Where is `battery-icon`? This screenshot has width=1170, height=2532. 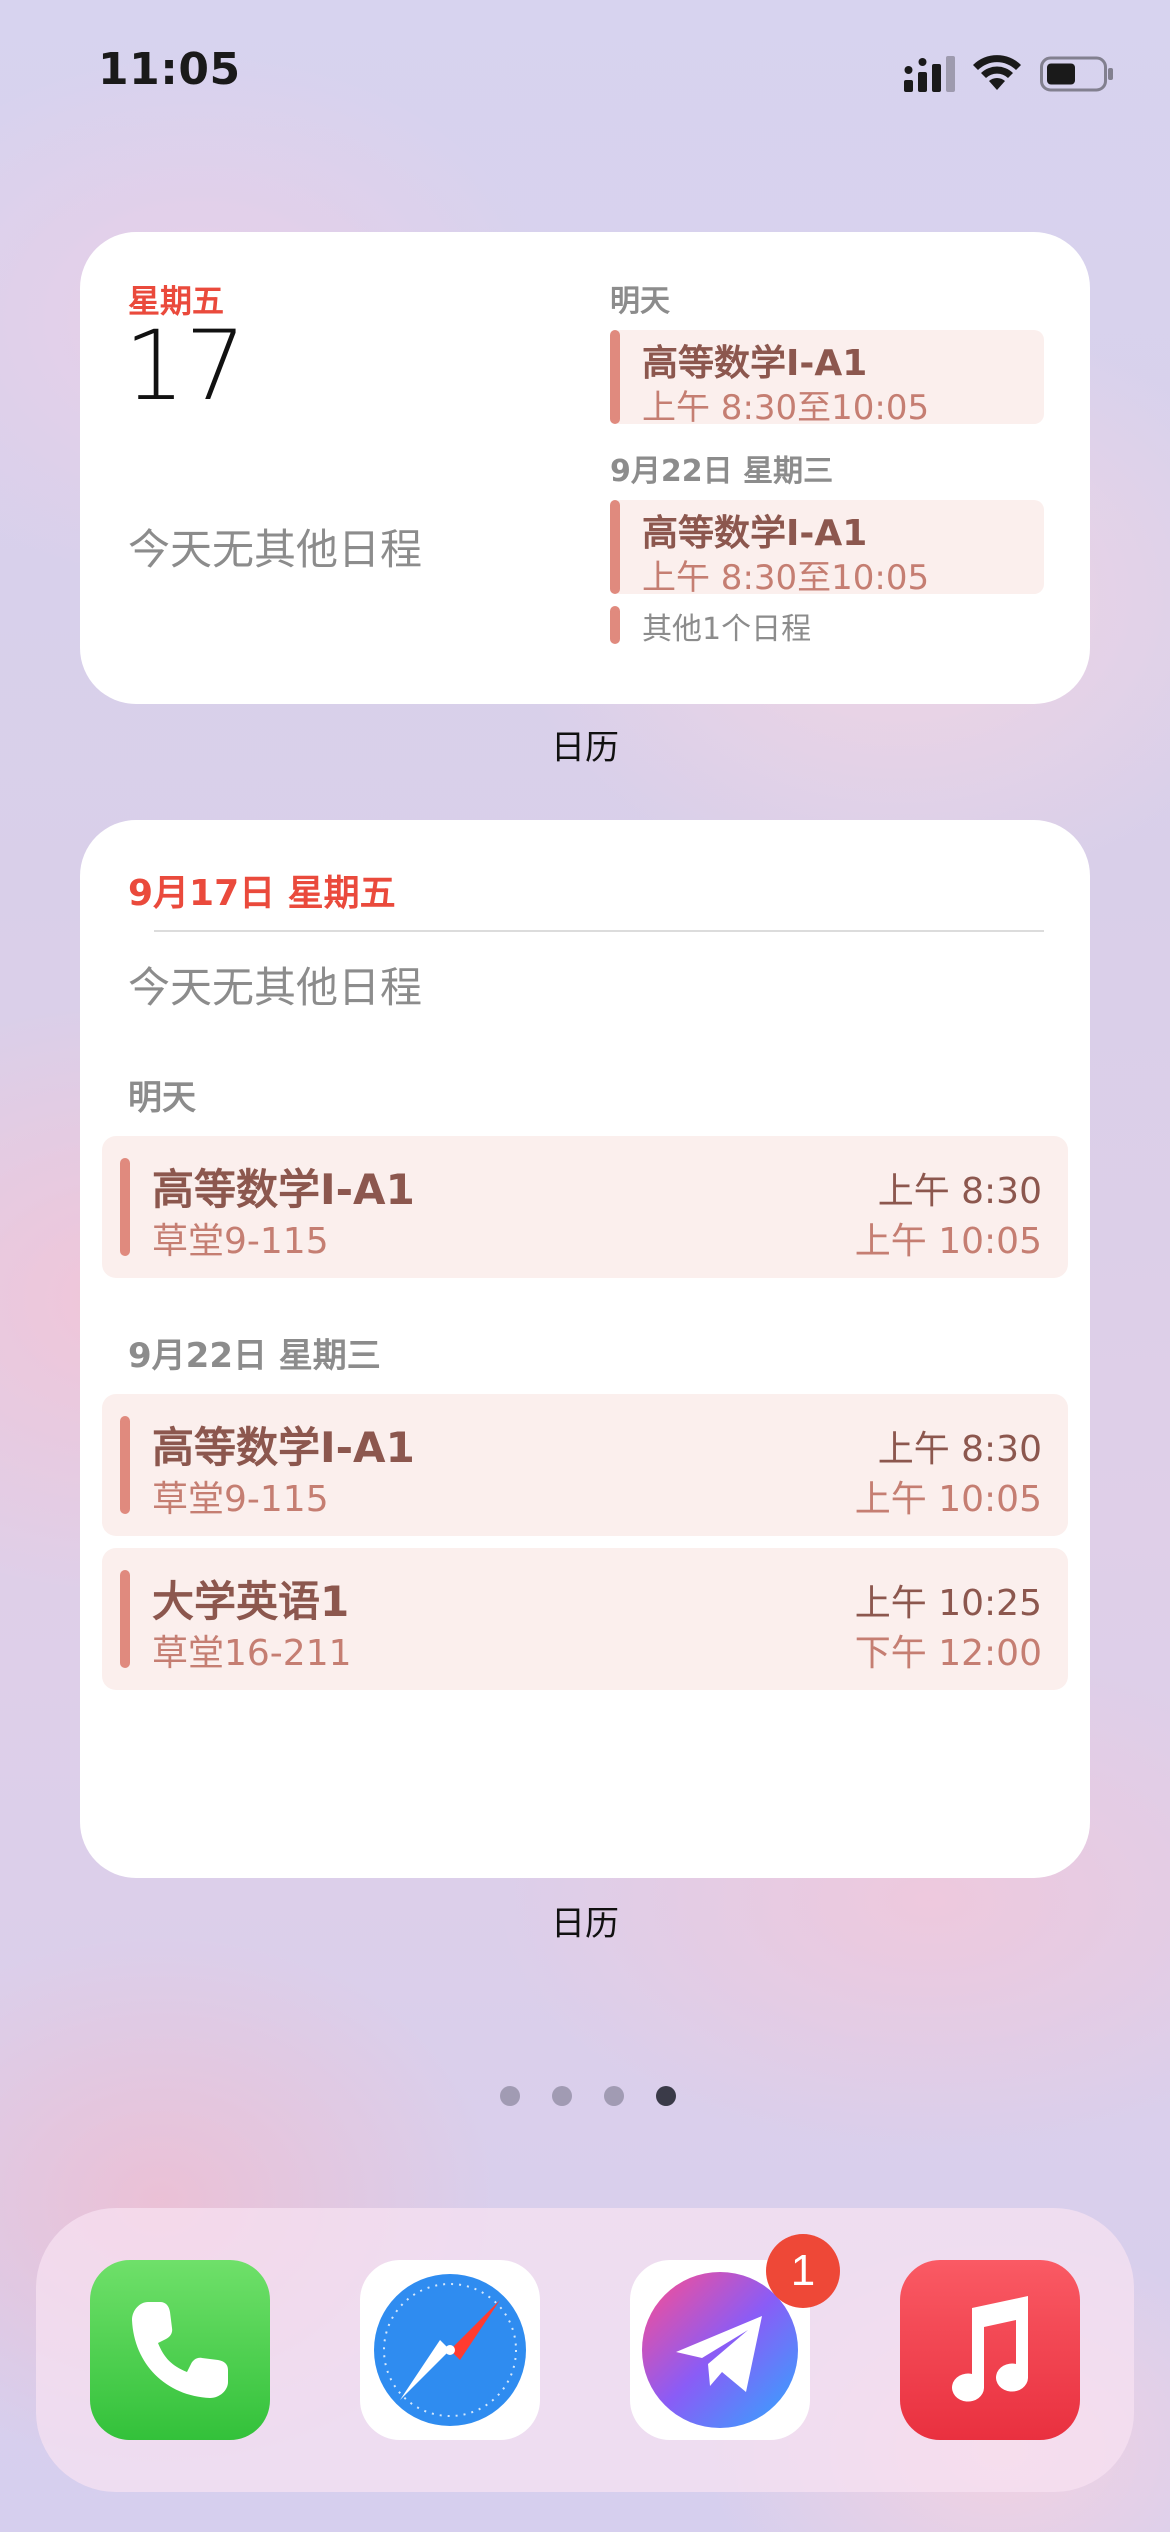 battery-icon is located at coordinates (1076, 74).